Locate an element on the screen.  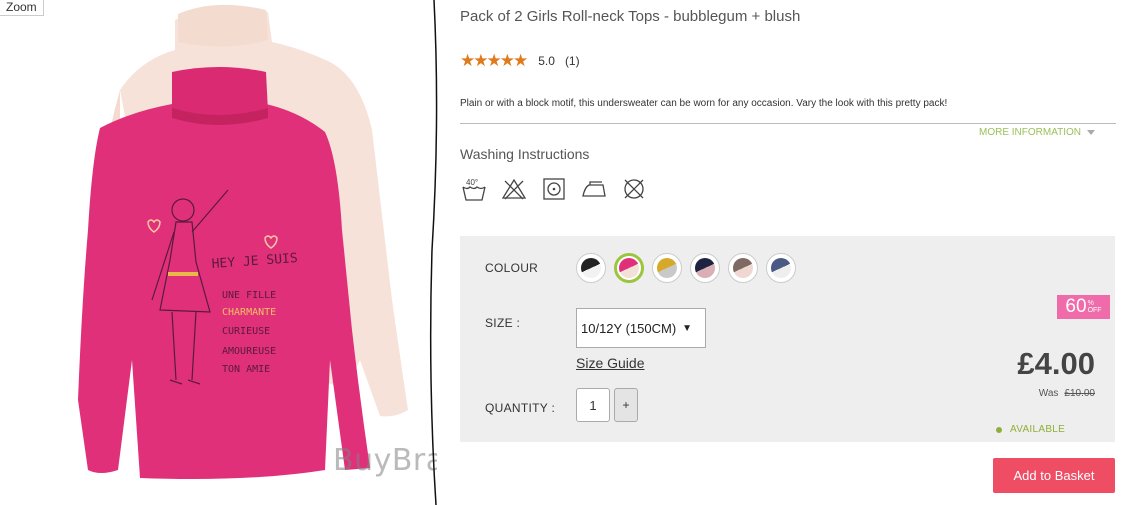
size-selected-value: 10/12Y (150CM) is located at coordinates (629, 328).